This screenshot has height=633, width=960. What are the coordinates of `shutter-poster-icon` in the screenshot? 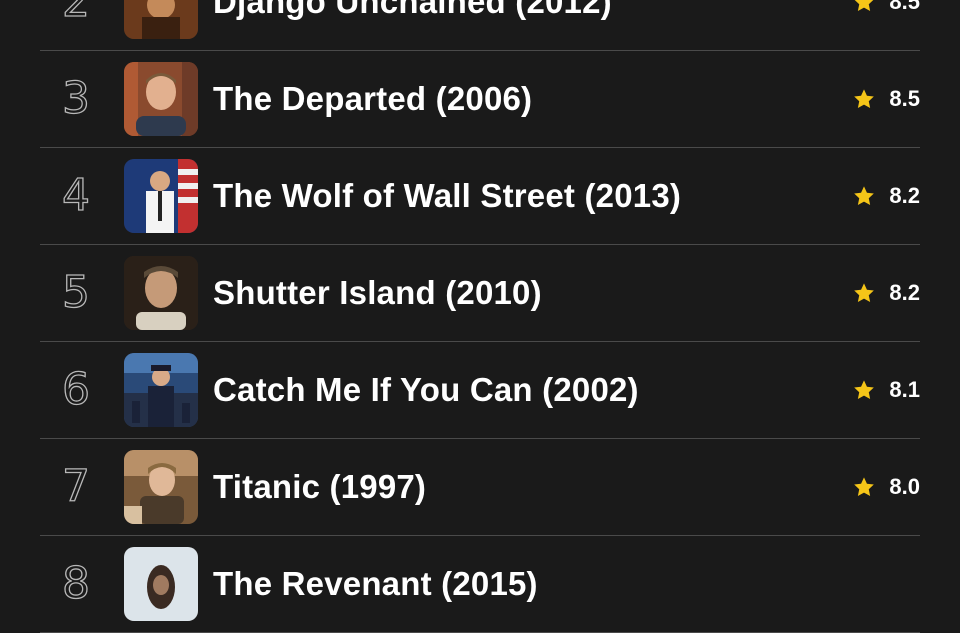 It's located at (161, 293).